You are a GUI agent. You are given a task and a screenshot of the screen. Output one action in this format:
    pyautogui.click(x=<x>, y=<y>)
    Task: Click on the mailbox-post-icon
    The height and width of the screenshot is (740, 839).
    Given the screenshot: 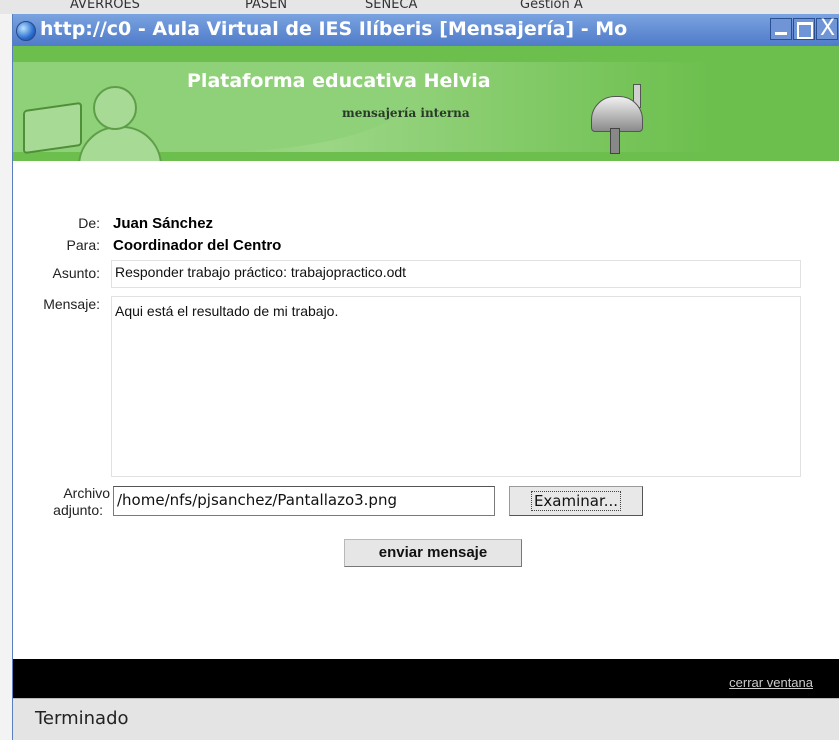 What is the action you would take?
    pyautogui.click(x=615, y=141)
    